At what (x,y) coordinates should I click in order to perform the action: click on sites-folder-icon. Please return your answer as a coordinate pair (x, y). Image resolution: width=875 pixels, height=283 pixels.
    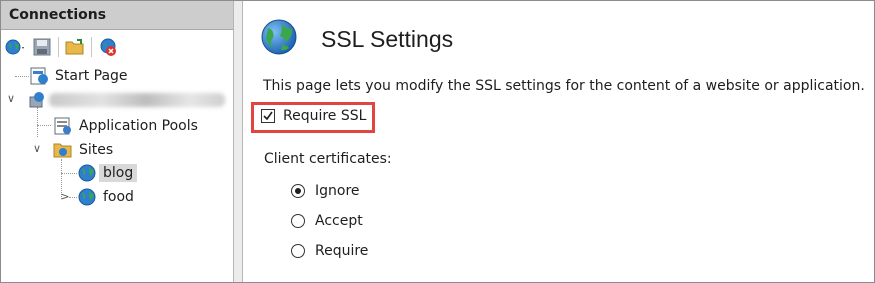
    Looking at the image, I should click on (63, 150).